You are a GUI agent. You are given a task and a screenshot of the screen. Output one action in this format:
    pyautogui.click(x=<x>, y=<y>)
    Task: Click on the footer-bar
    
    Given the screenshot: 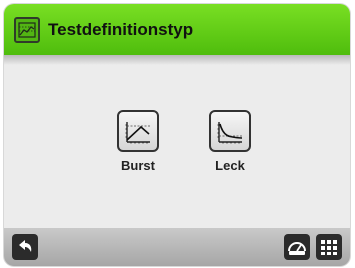 What is the action you would take?
    pyautogui.click(x=177, y=247)
    